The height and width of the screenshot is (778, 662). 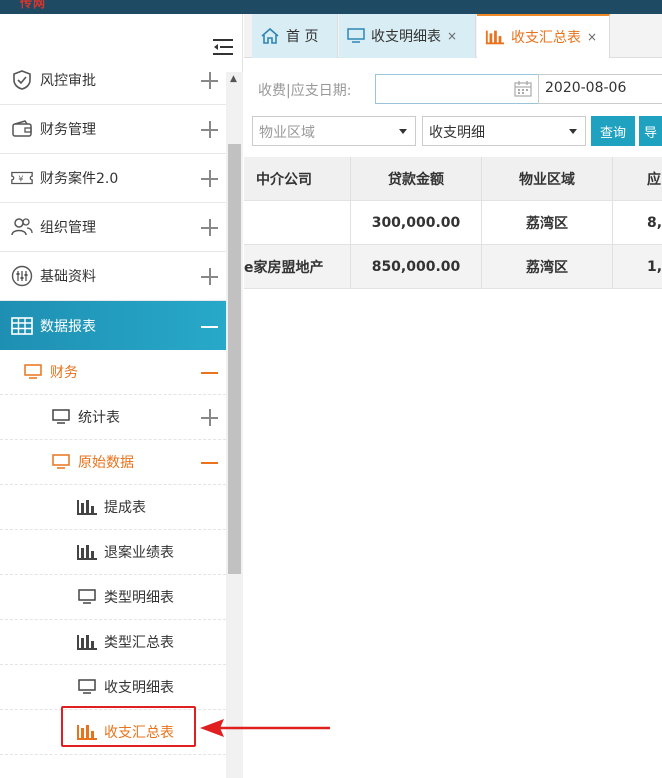 I want to click on column-header: 中介公司, so click(x=297, y=178).